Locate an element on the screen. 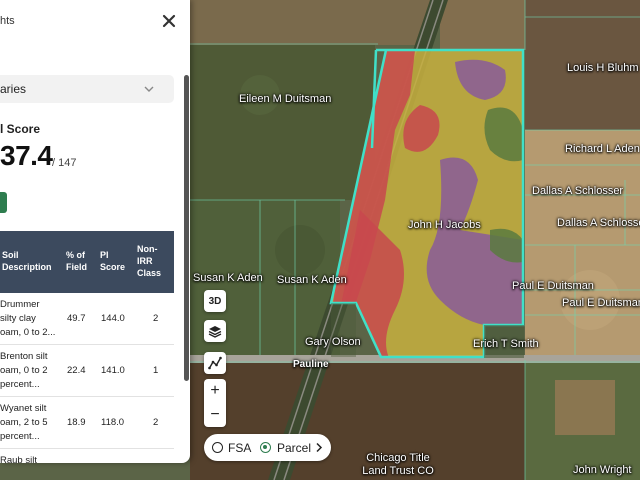 The height and width of the screenshot is (480, 640). parcel-radio-label: Parcel is located at coordinates (294, 448).